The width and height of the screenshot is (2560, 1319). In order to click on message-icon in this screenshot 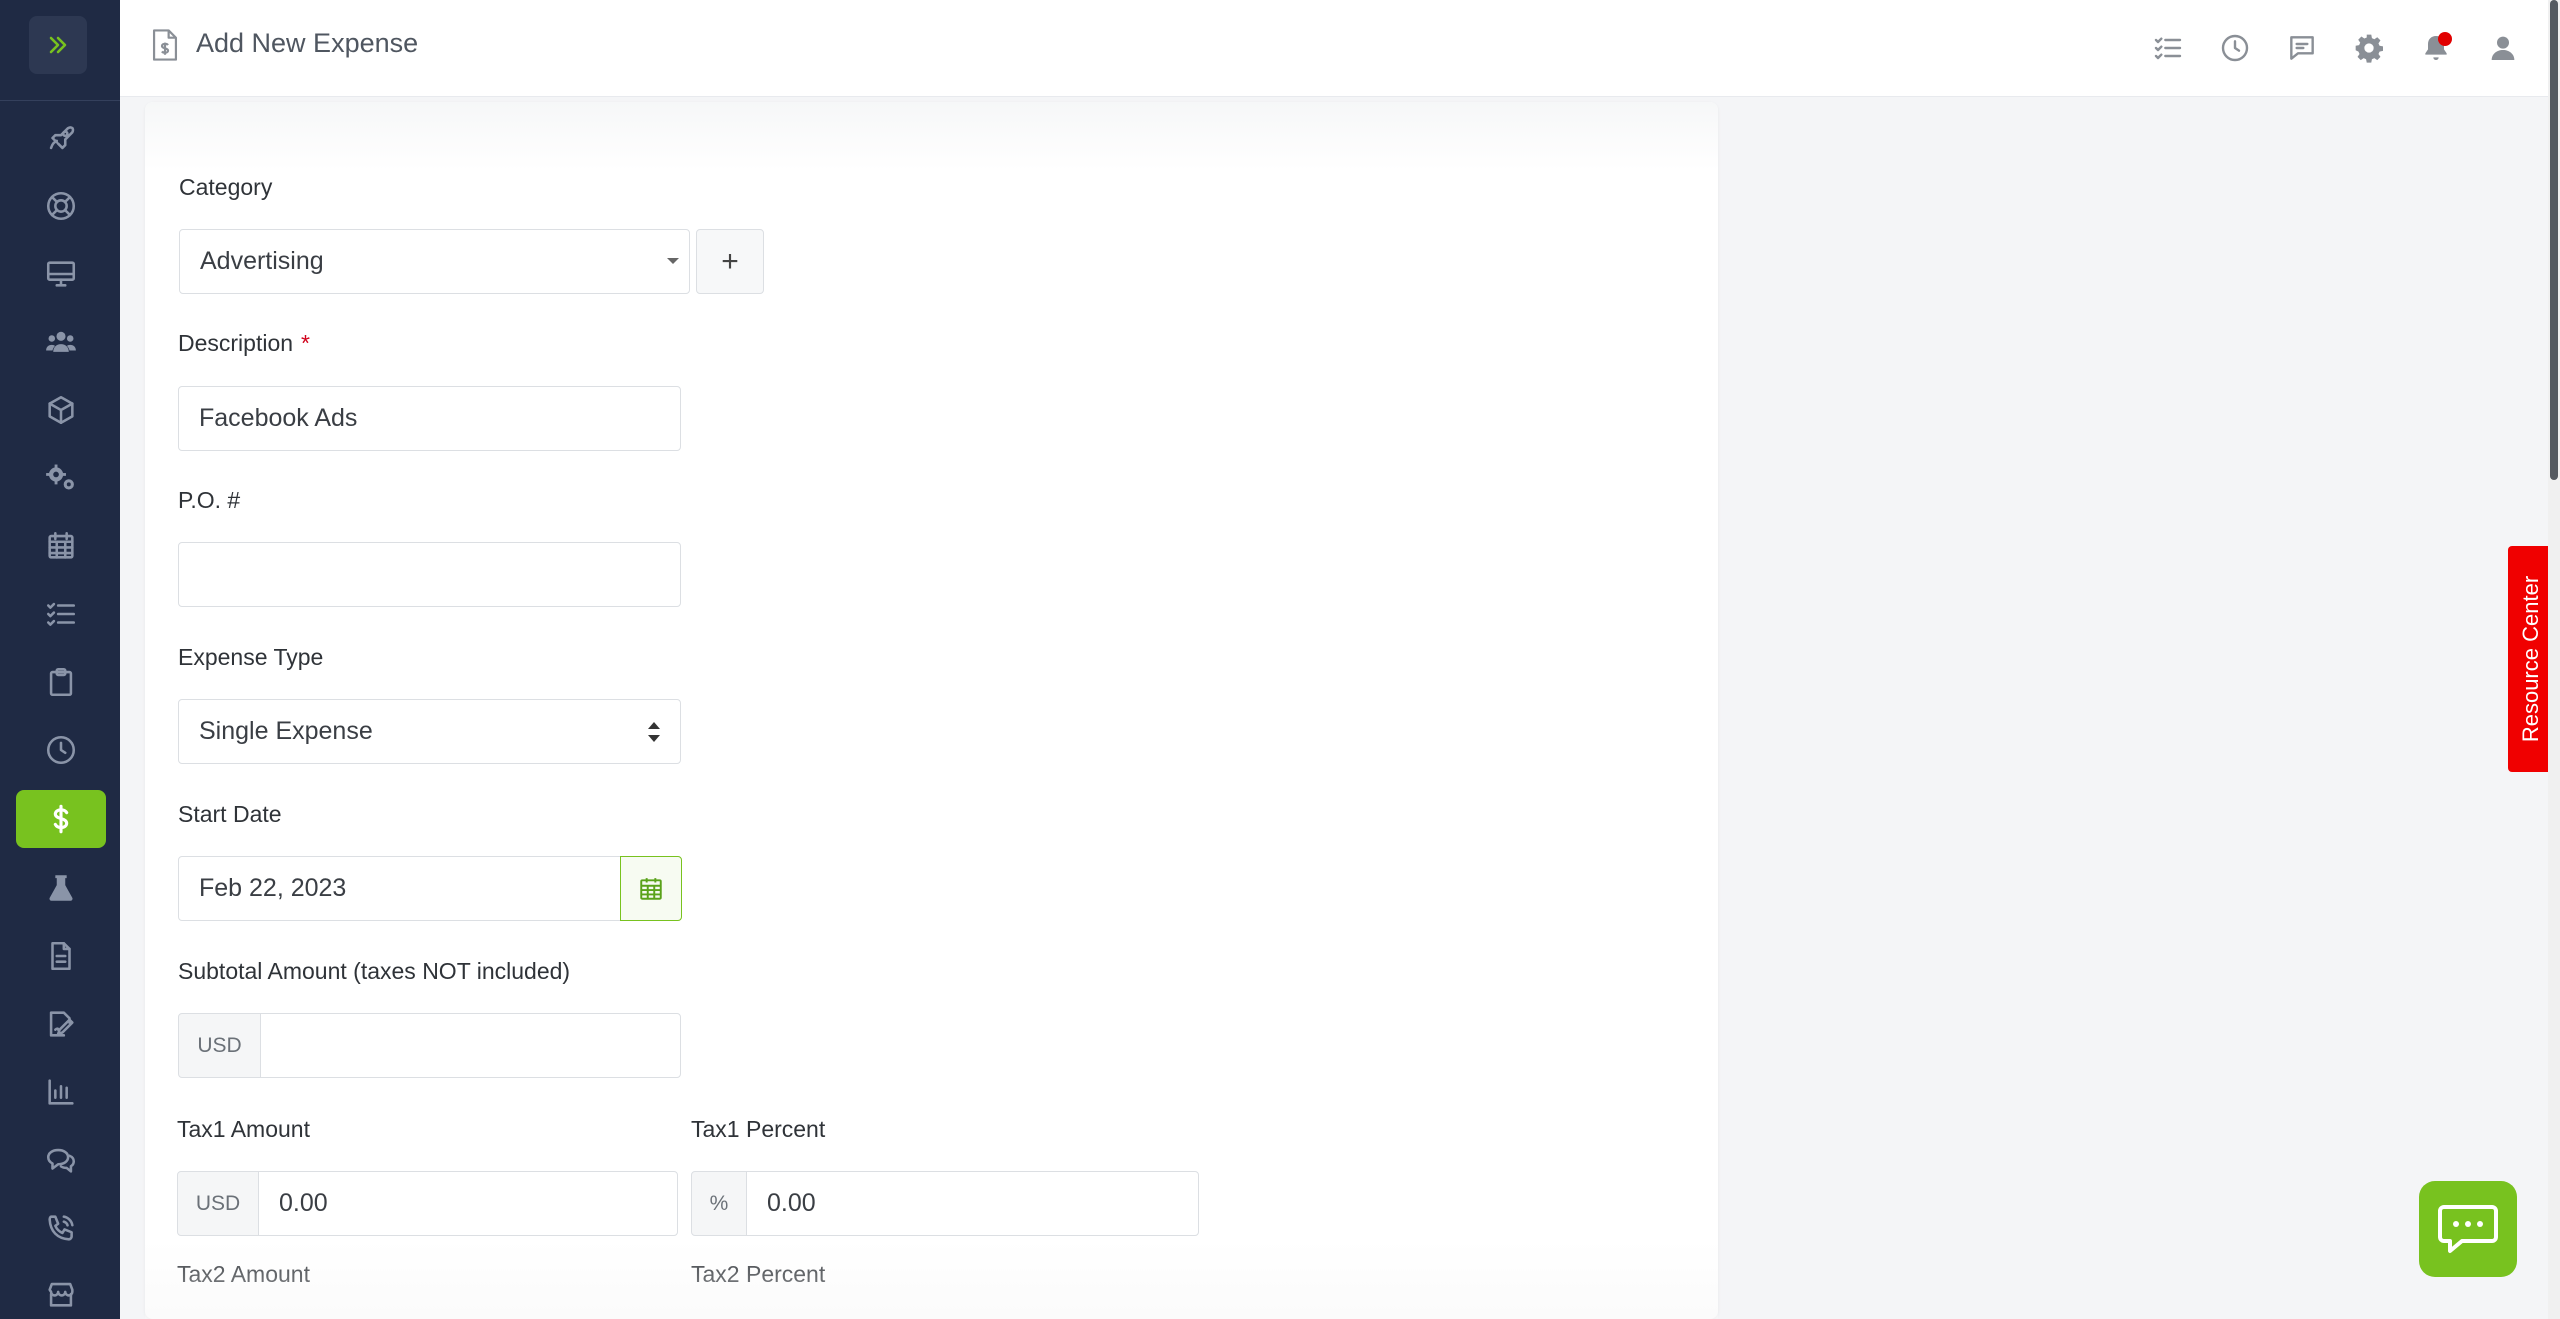, I will do `click(2302, 48)`.